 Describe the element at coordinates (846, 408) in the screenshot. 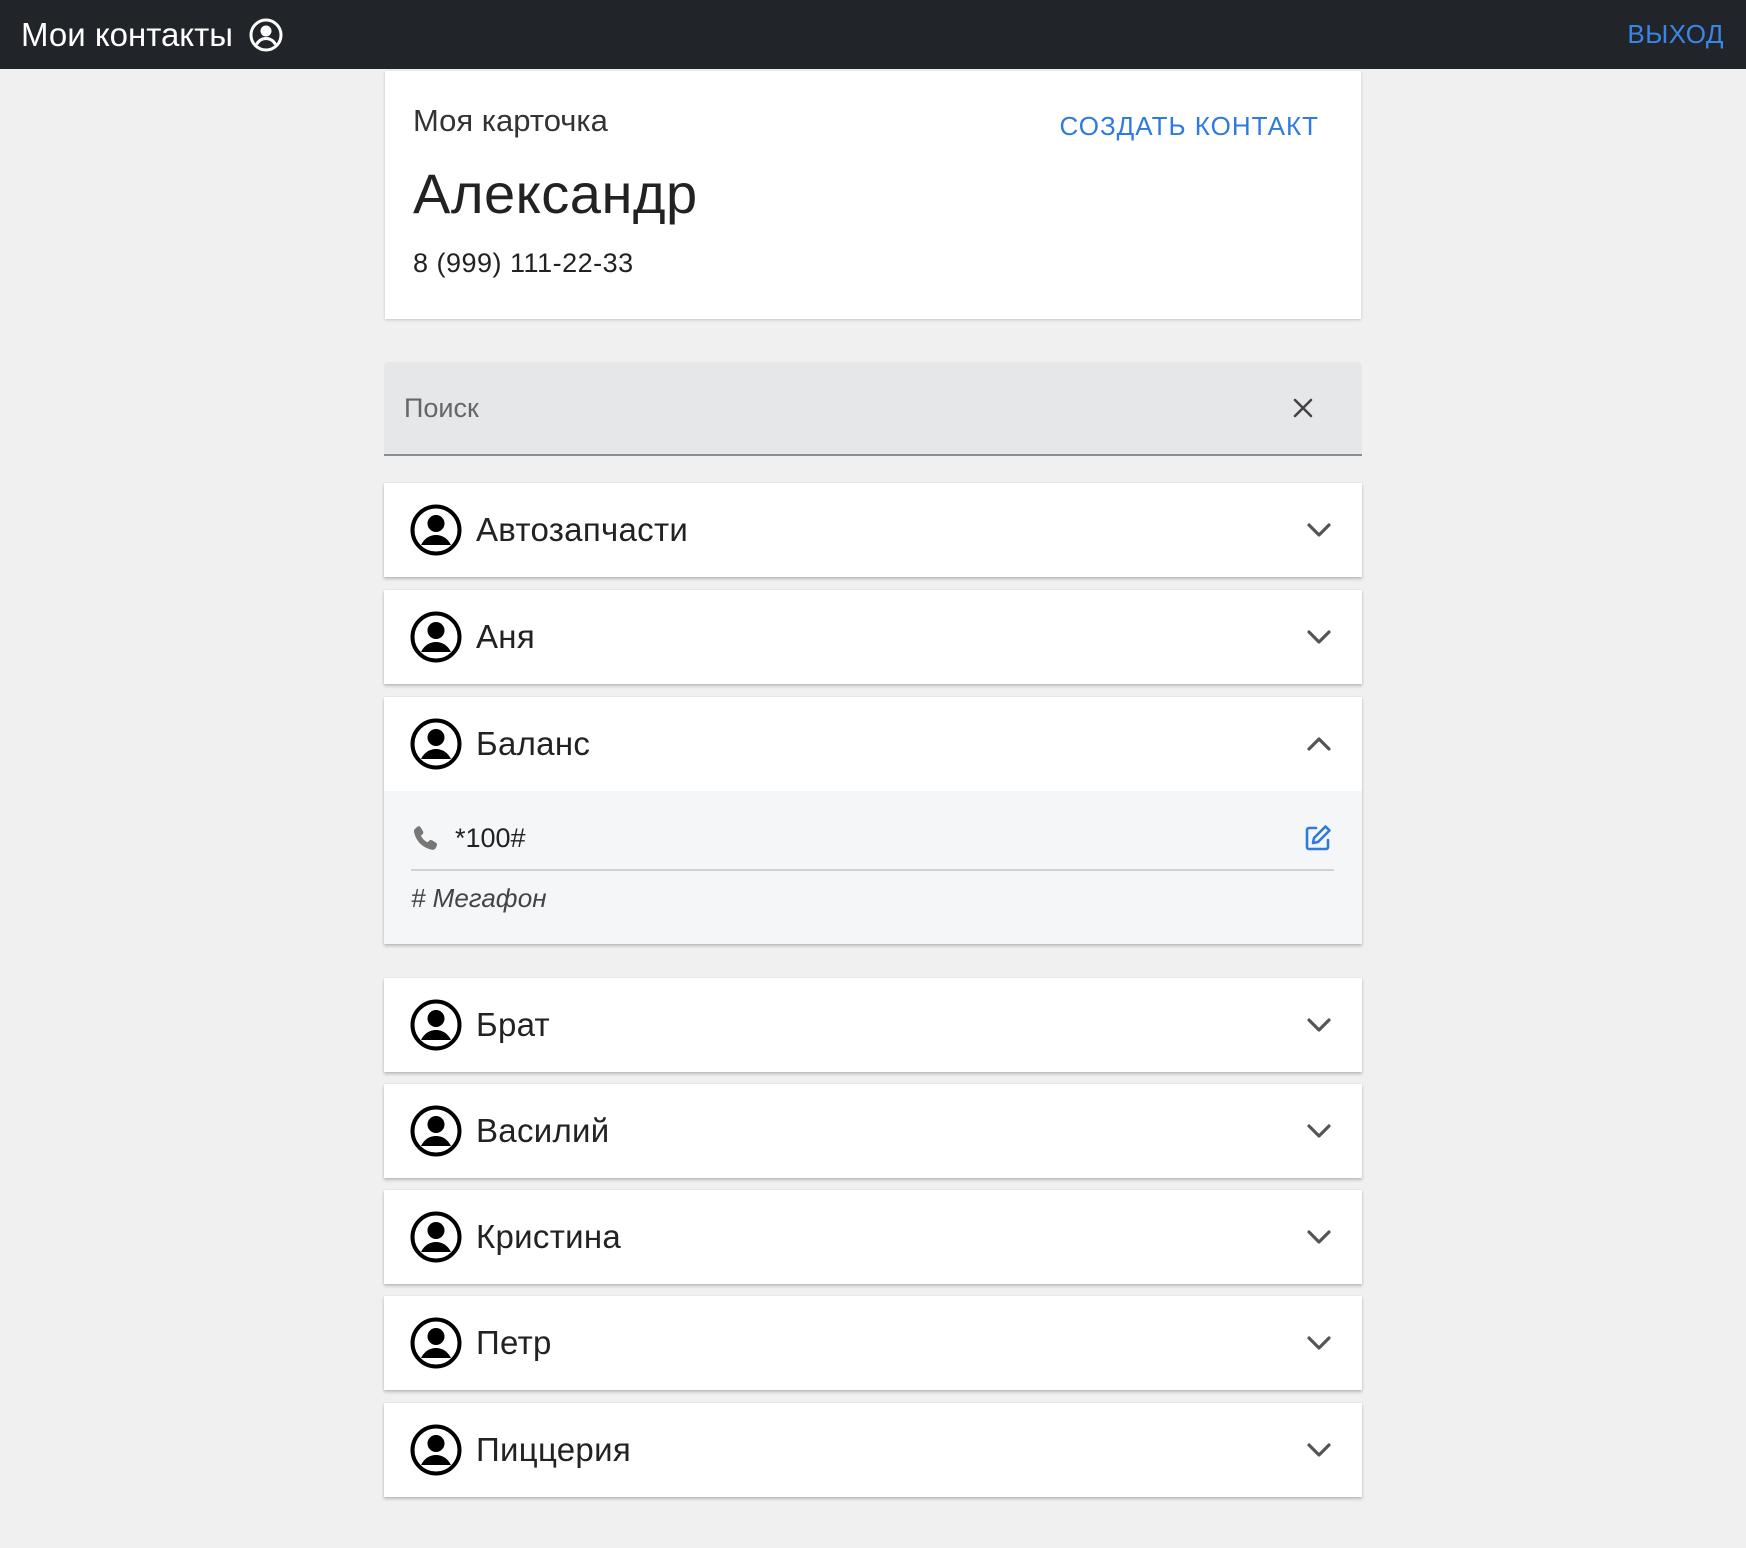

I see `search-input` at that location.